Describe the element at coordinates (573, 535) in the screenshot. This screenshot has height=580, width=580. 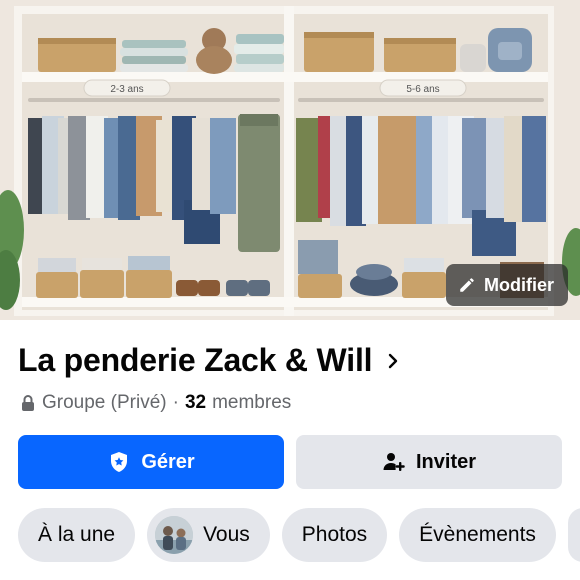
I see `tab-more-partial` at that location.